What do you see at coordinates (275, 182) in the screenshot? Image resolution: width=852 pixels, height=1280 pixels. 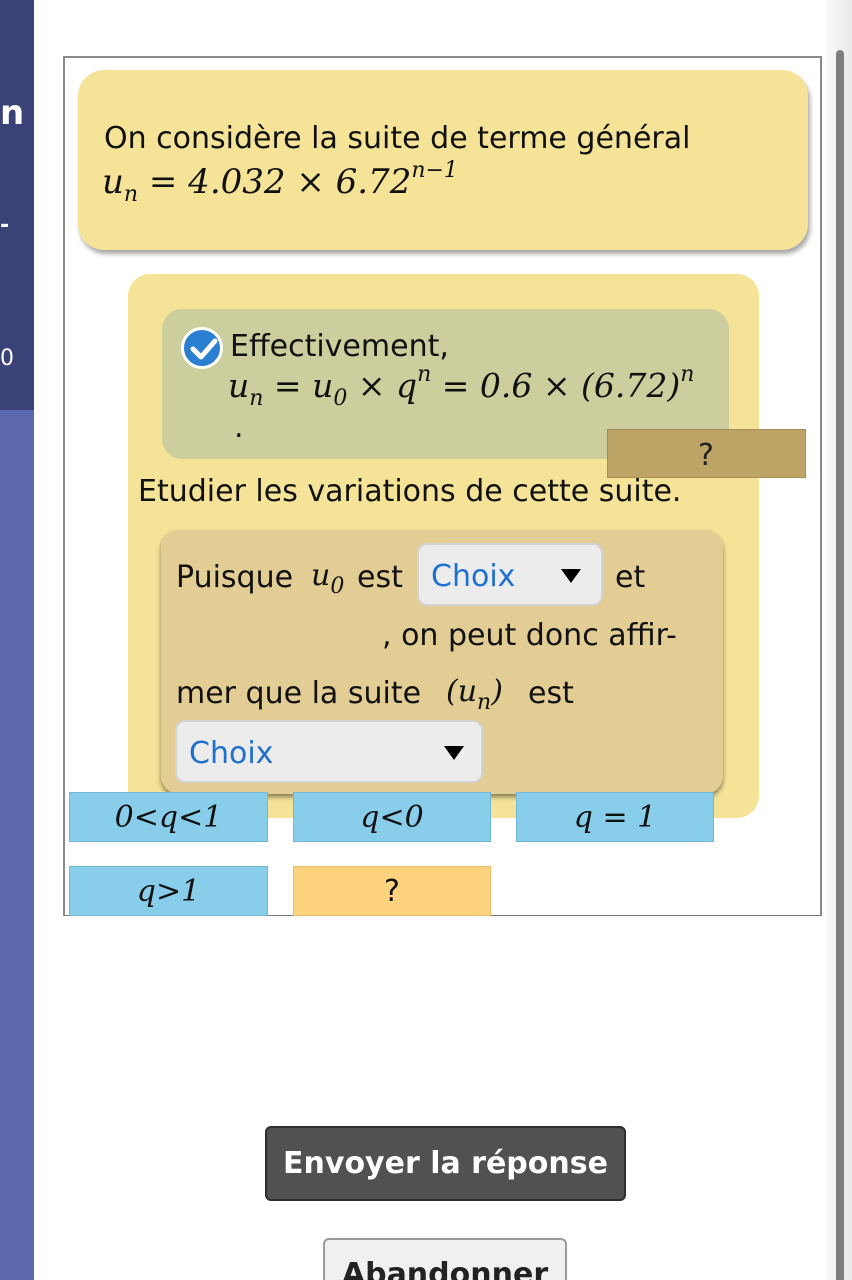 I see `formula-term: = 4.032 × 6.72` at bounding box center [275, 182].